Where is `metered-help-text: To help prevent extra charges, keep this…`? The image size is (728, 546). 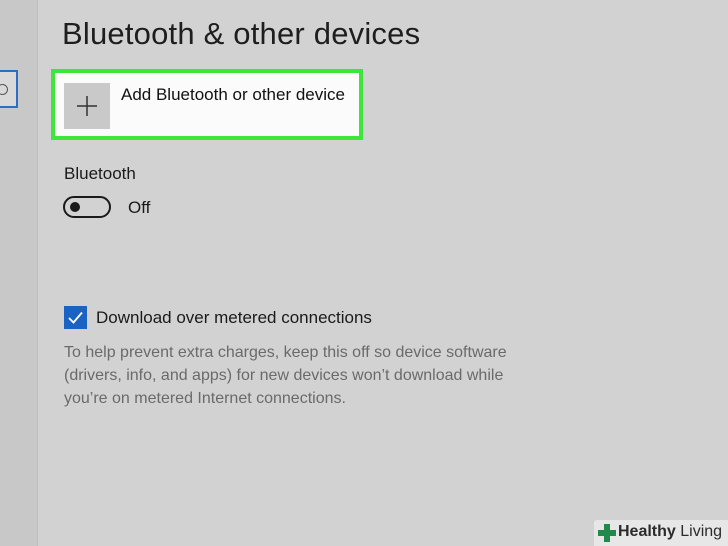
metered-help-text: To help prevent extra charges, keep this… is located at coordinates (285, 375).